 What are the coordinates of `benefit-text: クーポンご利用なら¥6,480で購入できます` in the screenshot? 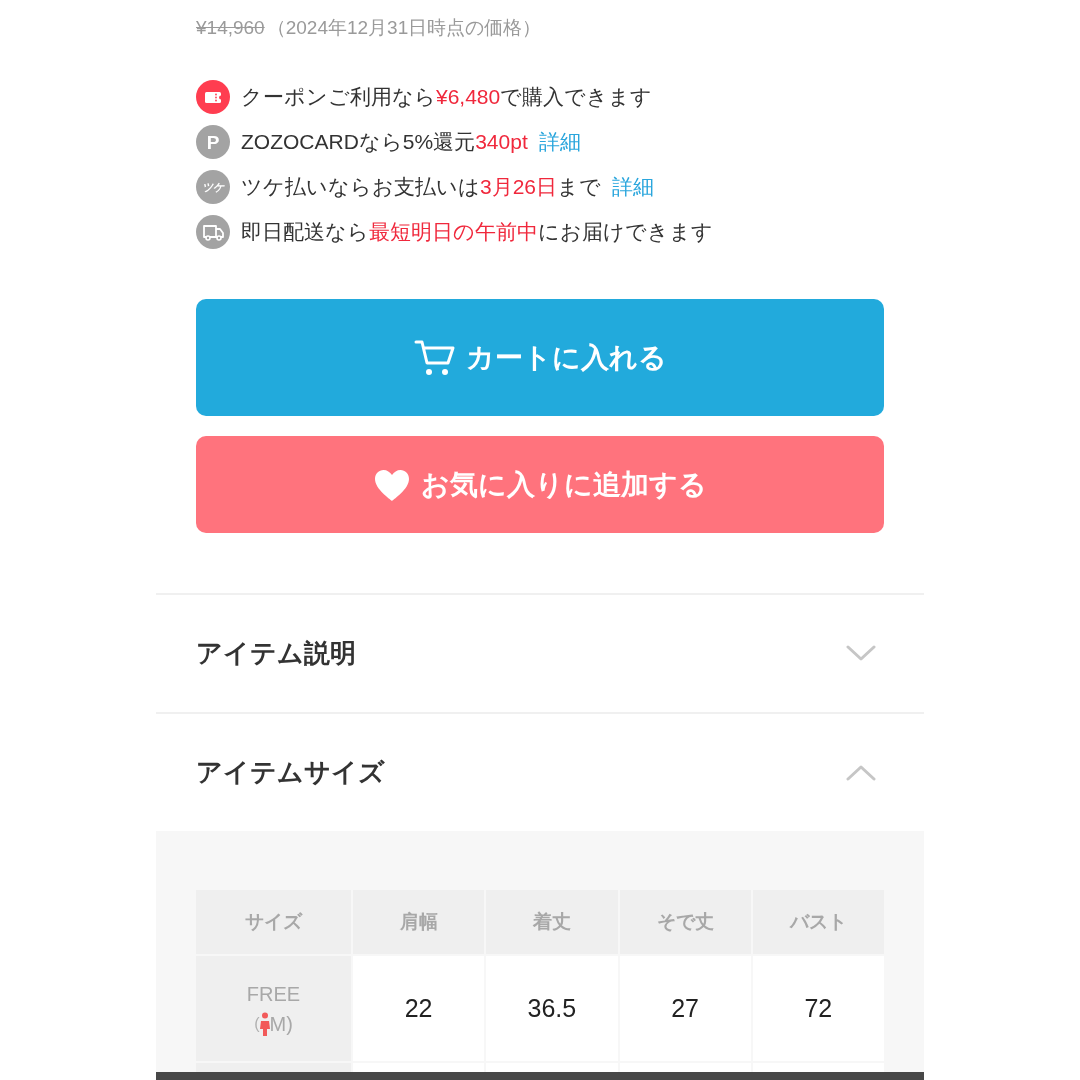 It's located at (447, 97).